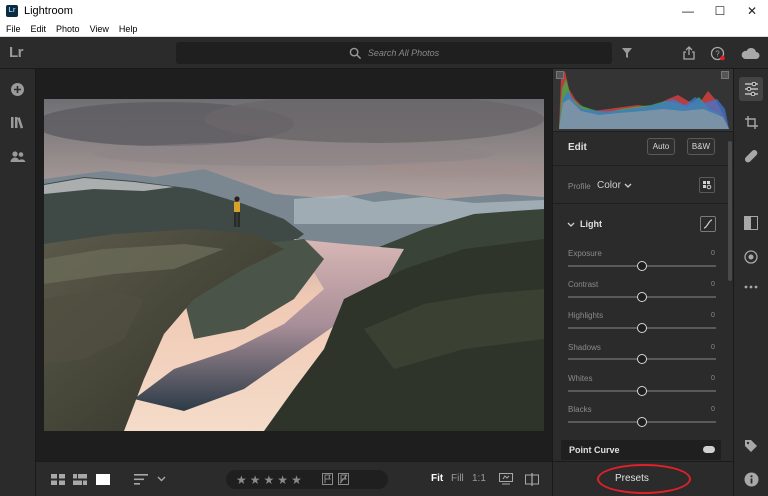 This screenshot has width=768, height=496. What do you see at coordinates (13, 29) in the screenshot?
I see `menu-file: File` at bounding box center [13, 29].